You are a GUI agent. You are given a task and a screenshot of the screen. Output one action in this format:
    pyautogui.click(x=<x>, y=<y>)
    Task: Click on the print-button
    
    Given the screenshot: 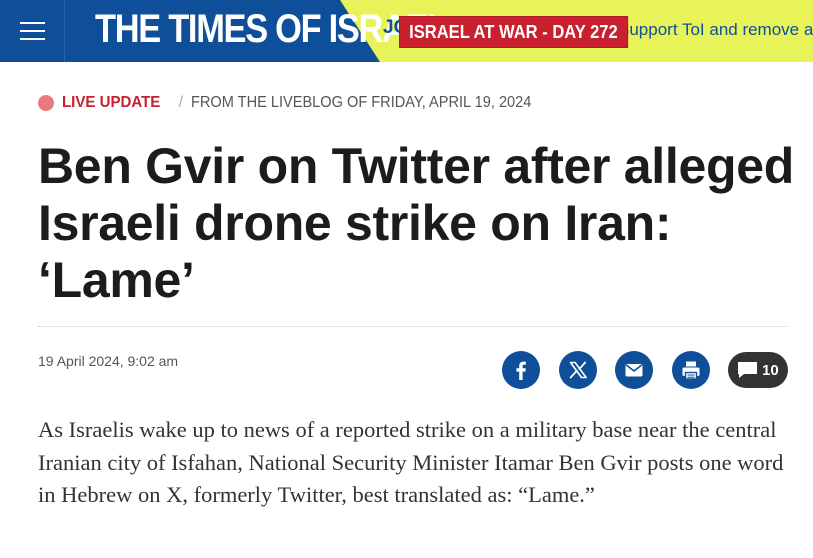 What is the action you would take?
    pyautogui.click(x=691, y=370)
    